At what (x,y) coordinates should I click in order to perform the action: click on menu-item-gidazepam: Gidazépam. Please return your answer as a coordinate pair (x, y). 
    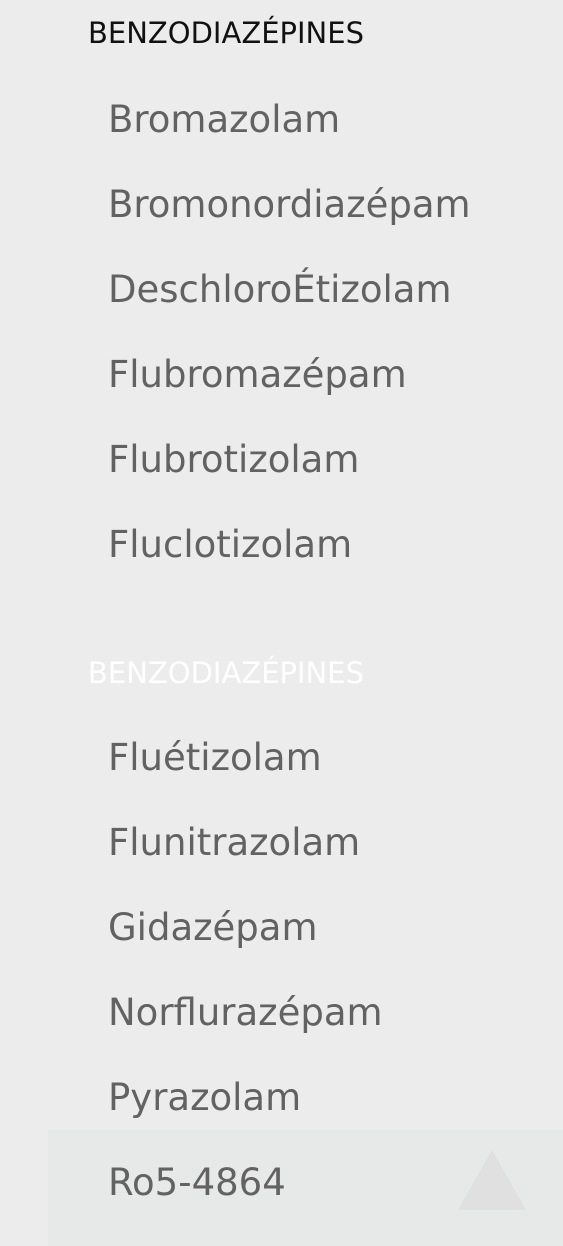
    Looking at the image, I should click on (213, 936).